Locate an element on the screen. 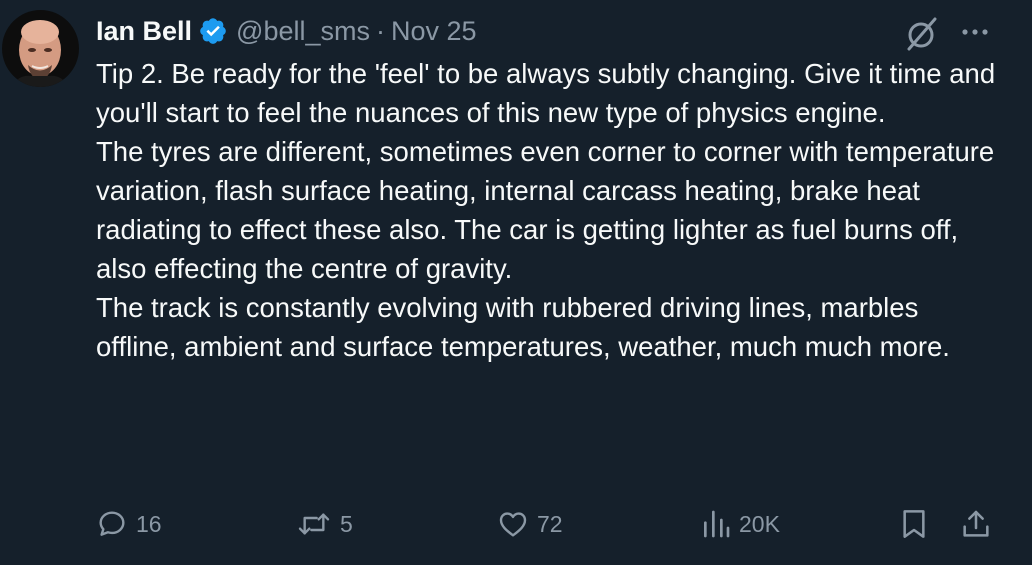 The width and height of the screenshot is (1032, 565). grok-icon is located at coordinates (921, 33).